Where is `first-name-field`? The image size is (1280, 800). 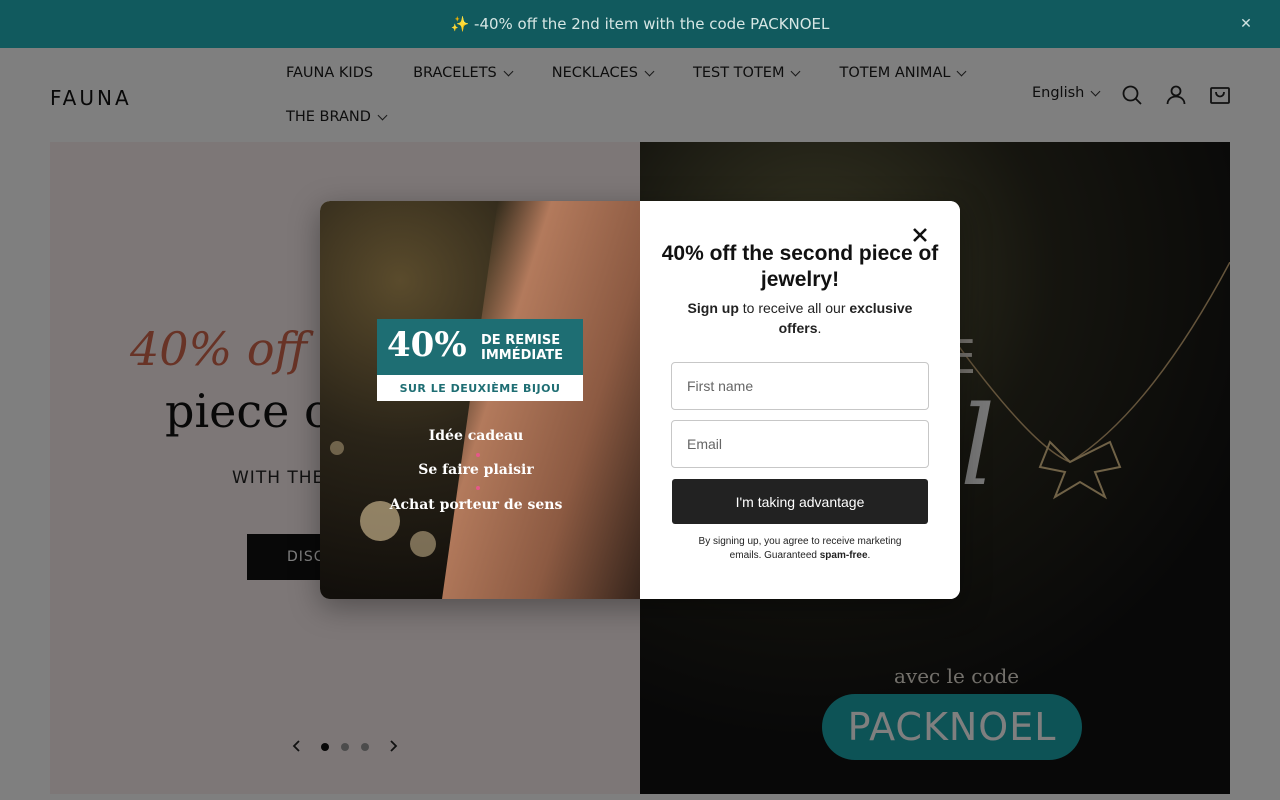
first-name-field is located at coordinates (800, 386).